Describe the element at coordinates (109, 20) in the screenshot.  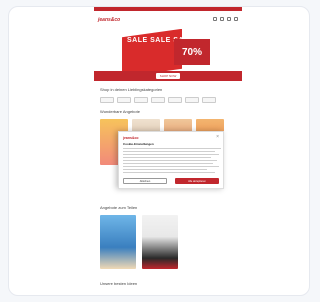
I see `site-logo: jeans&co` at that location.